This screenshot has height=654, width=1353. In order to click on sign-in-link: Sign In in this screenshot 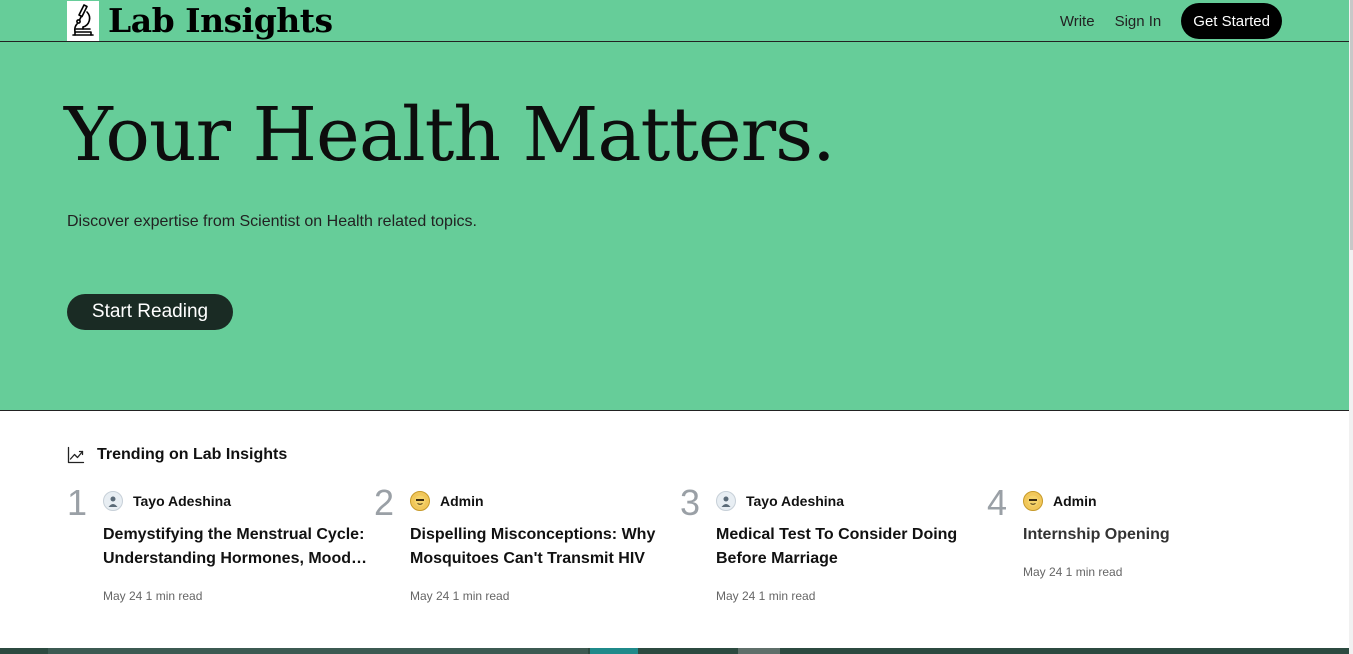, I will do `click(1138, 21)`.